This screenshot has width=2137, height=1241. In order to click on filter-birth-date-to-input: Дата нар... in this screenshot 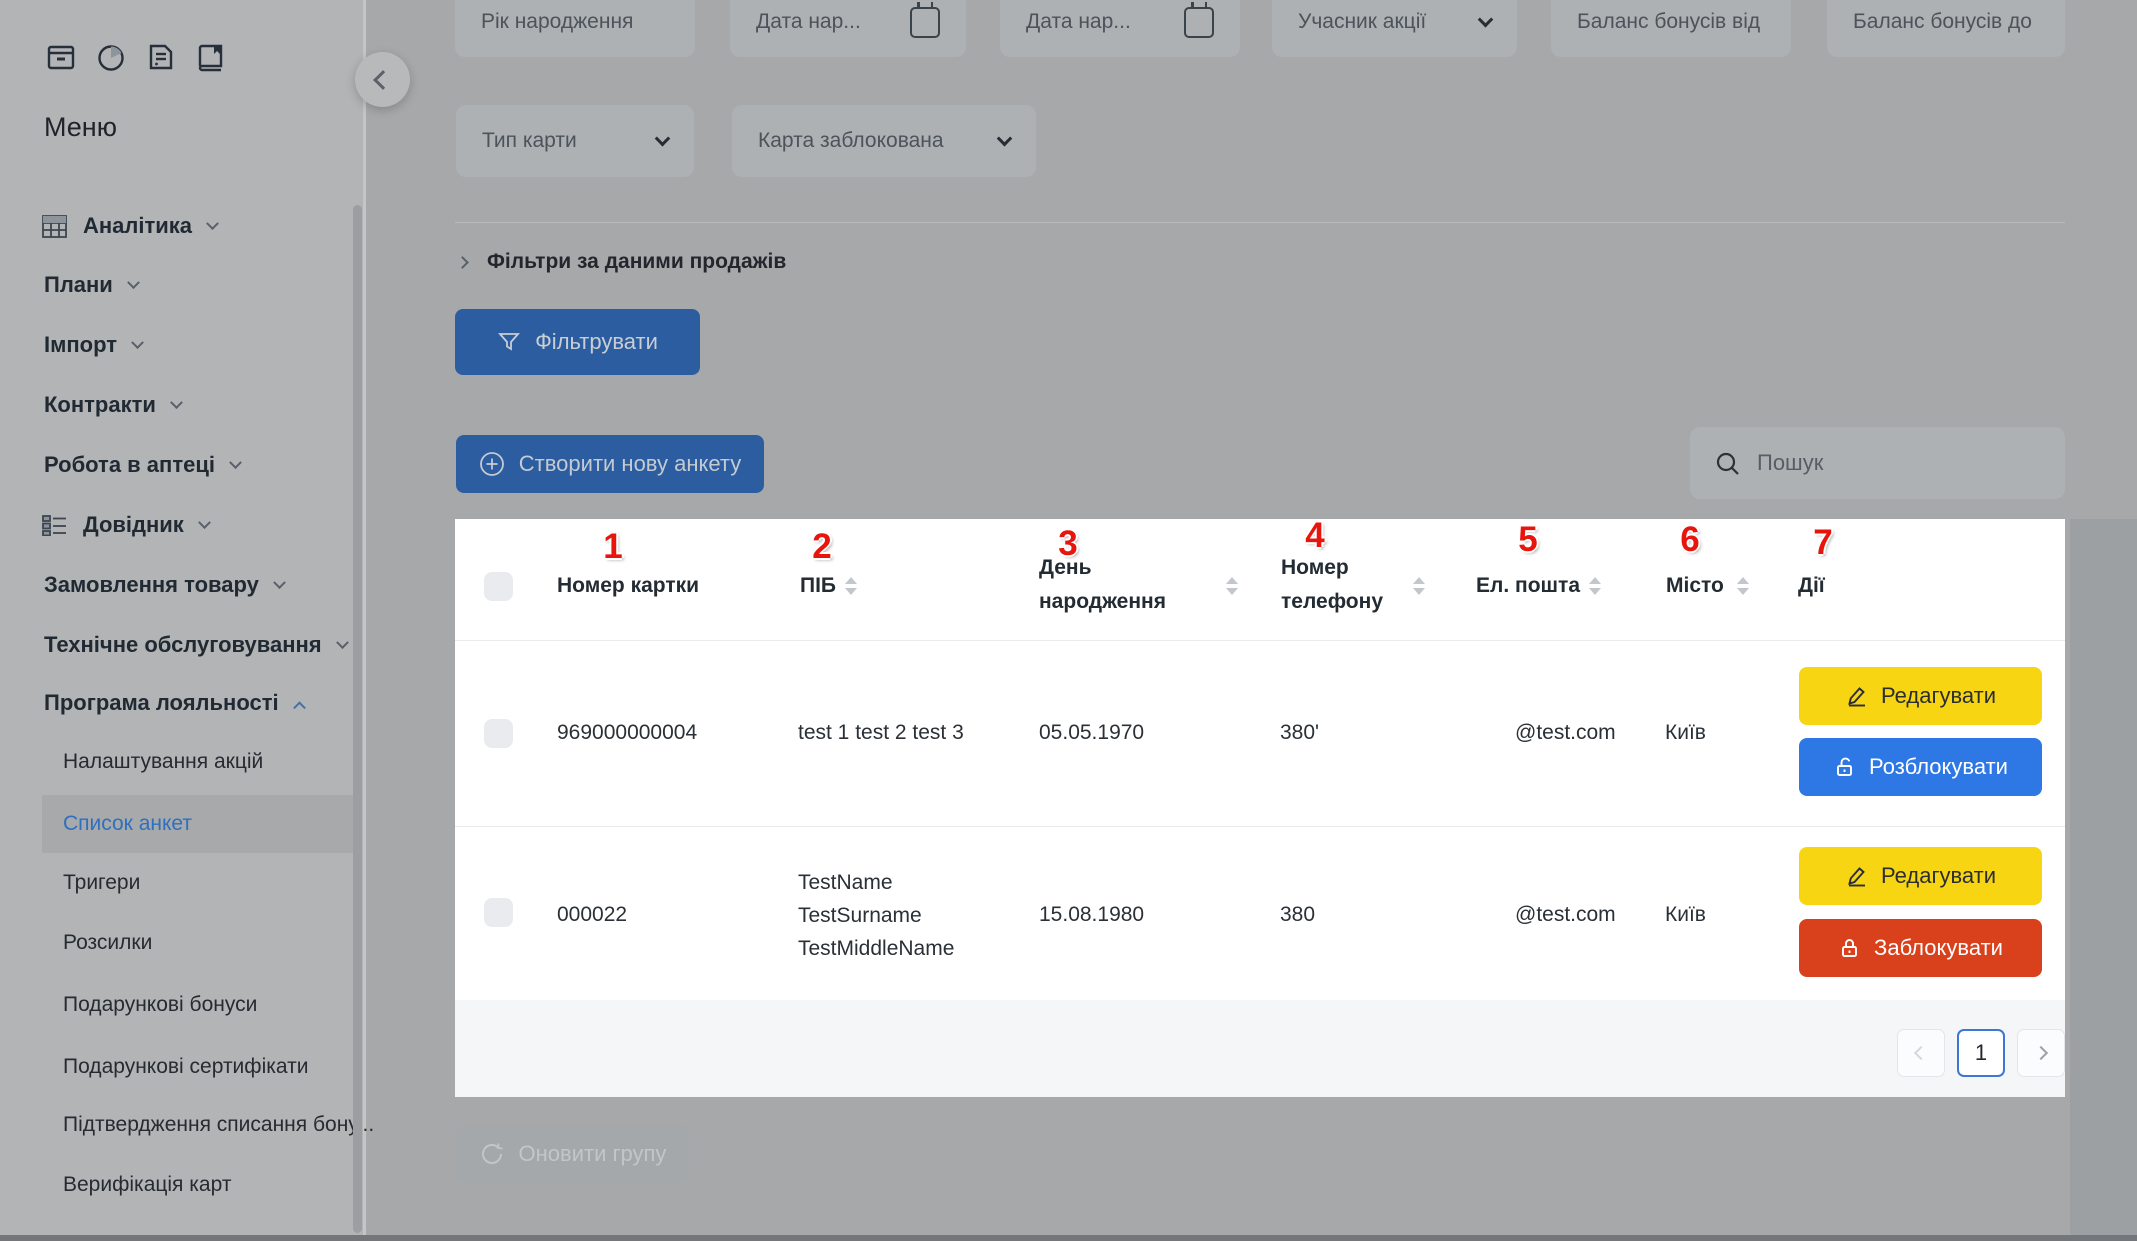, I will do `click(1120, 28)`.